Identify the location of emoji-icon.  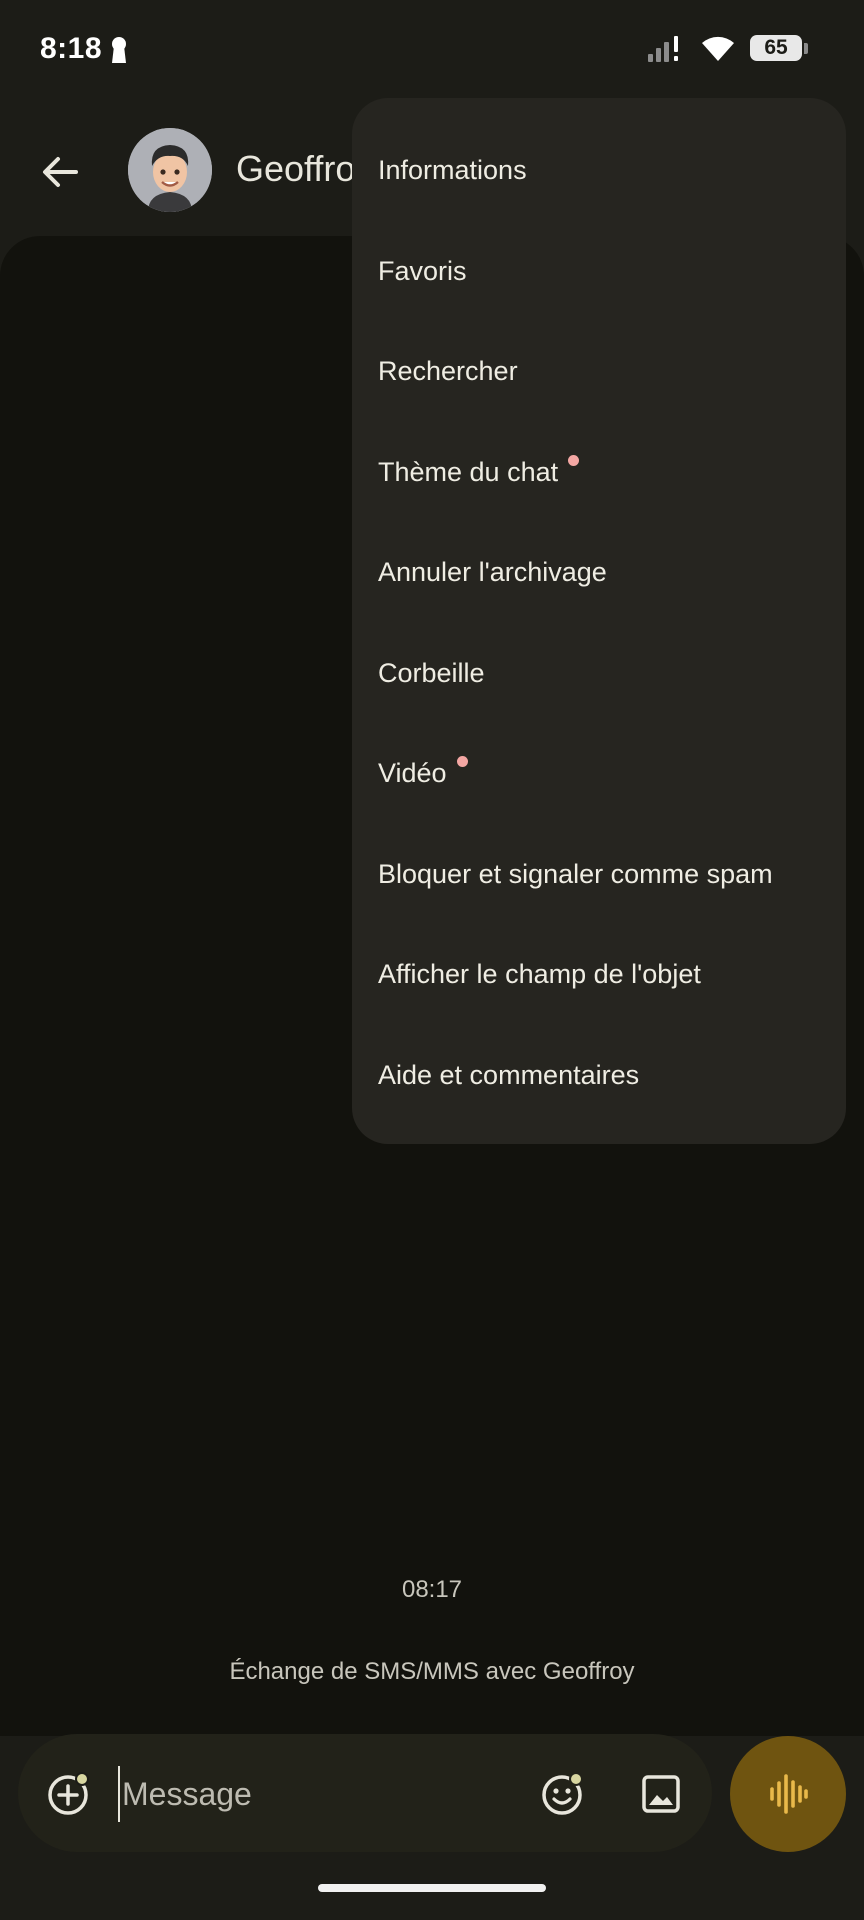
(562, 1793).